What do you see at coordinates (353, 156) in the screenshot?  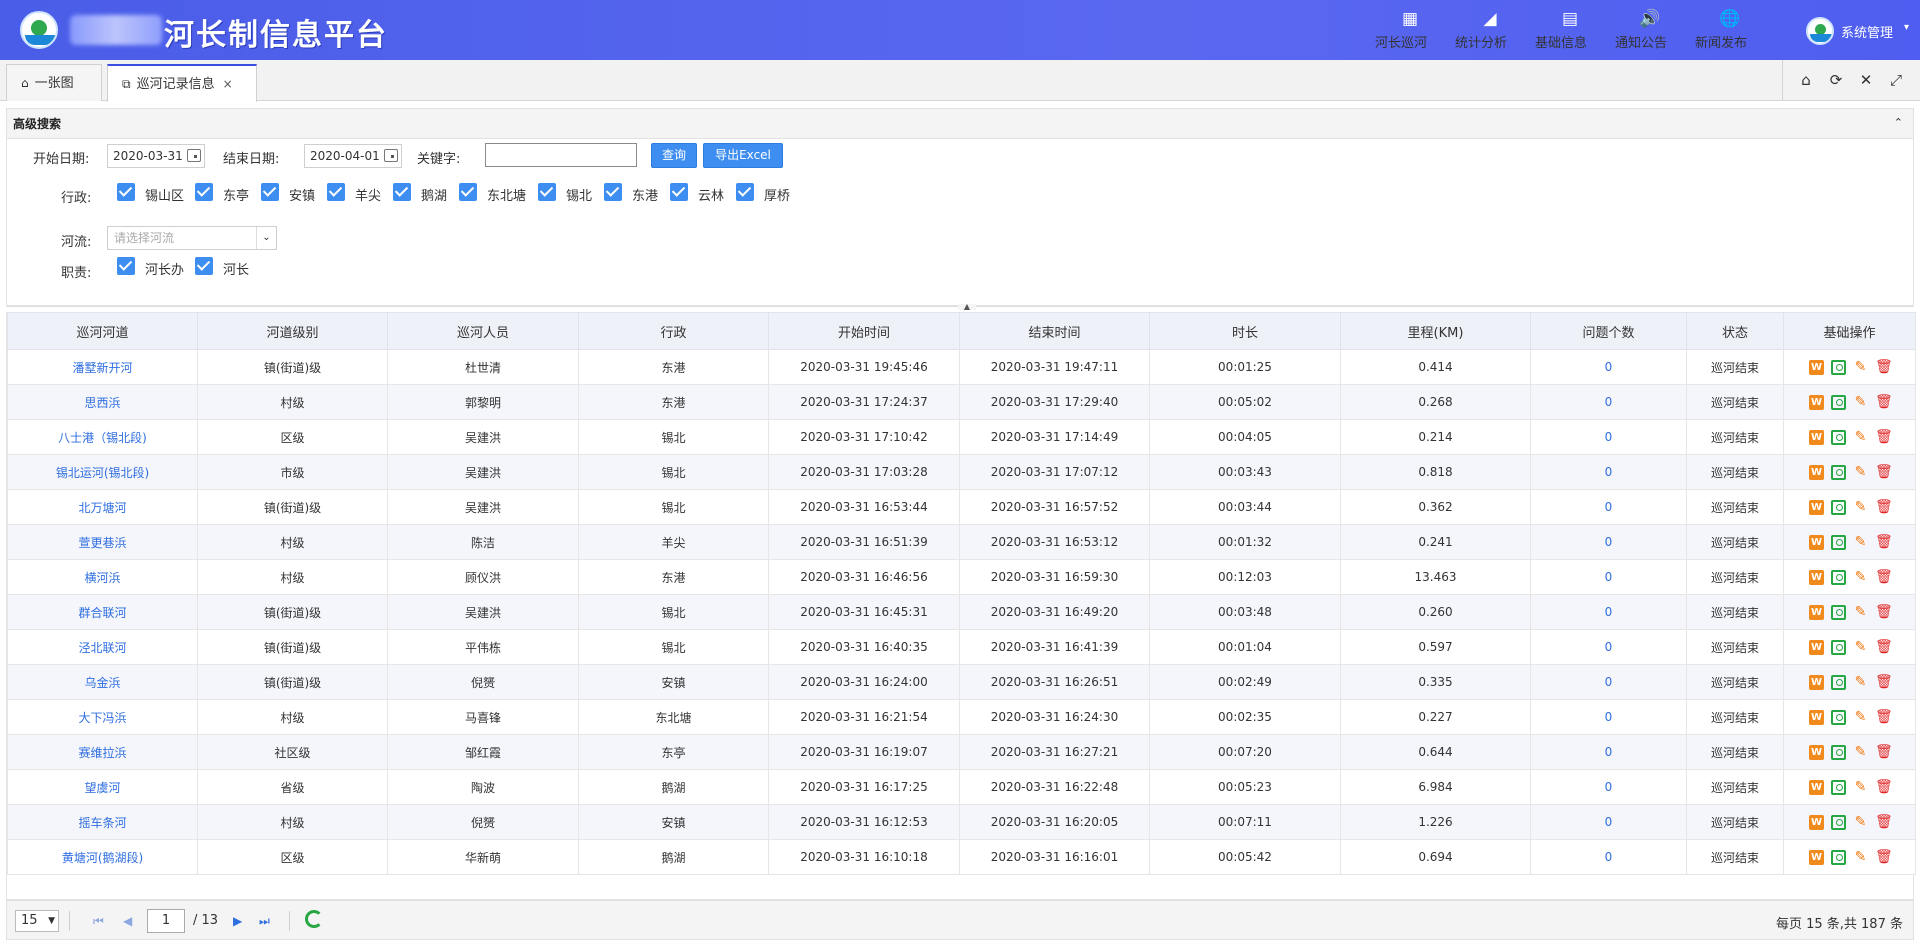 I see `end-date-field: 2020-04-01` at bounding box center [353, 156].